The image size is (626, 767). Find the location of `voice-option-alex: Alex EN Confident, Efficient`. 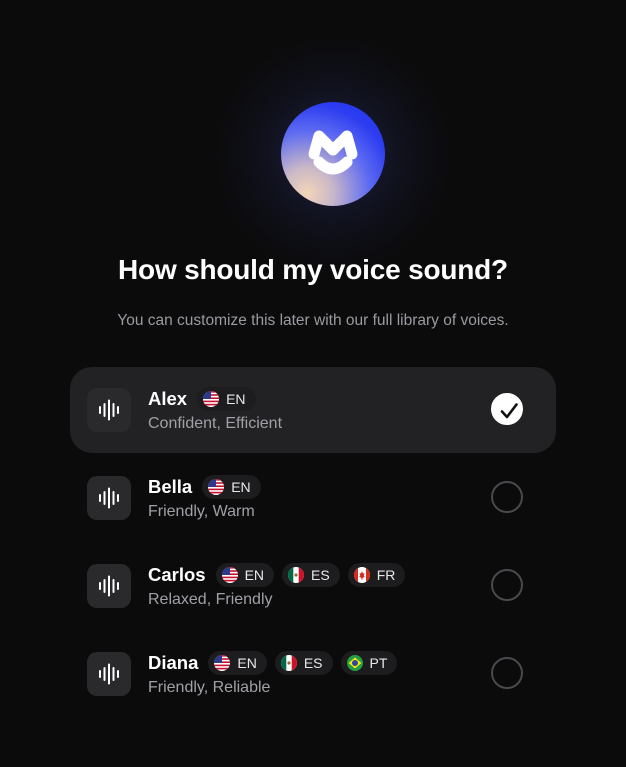

voice-option-alex: Alex EN Confident, Efficient is located at coordinates (313, 410).